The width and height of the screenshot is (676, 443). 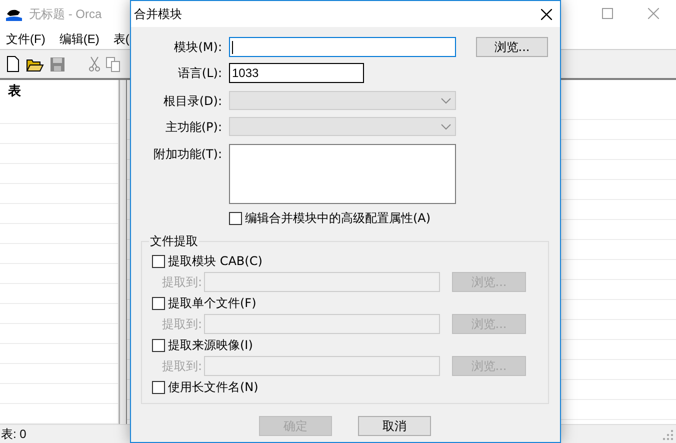 I want to click on checkbox-label: 提取单个文件(F), so click(x=212, y=303).